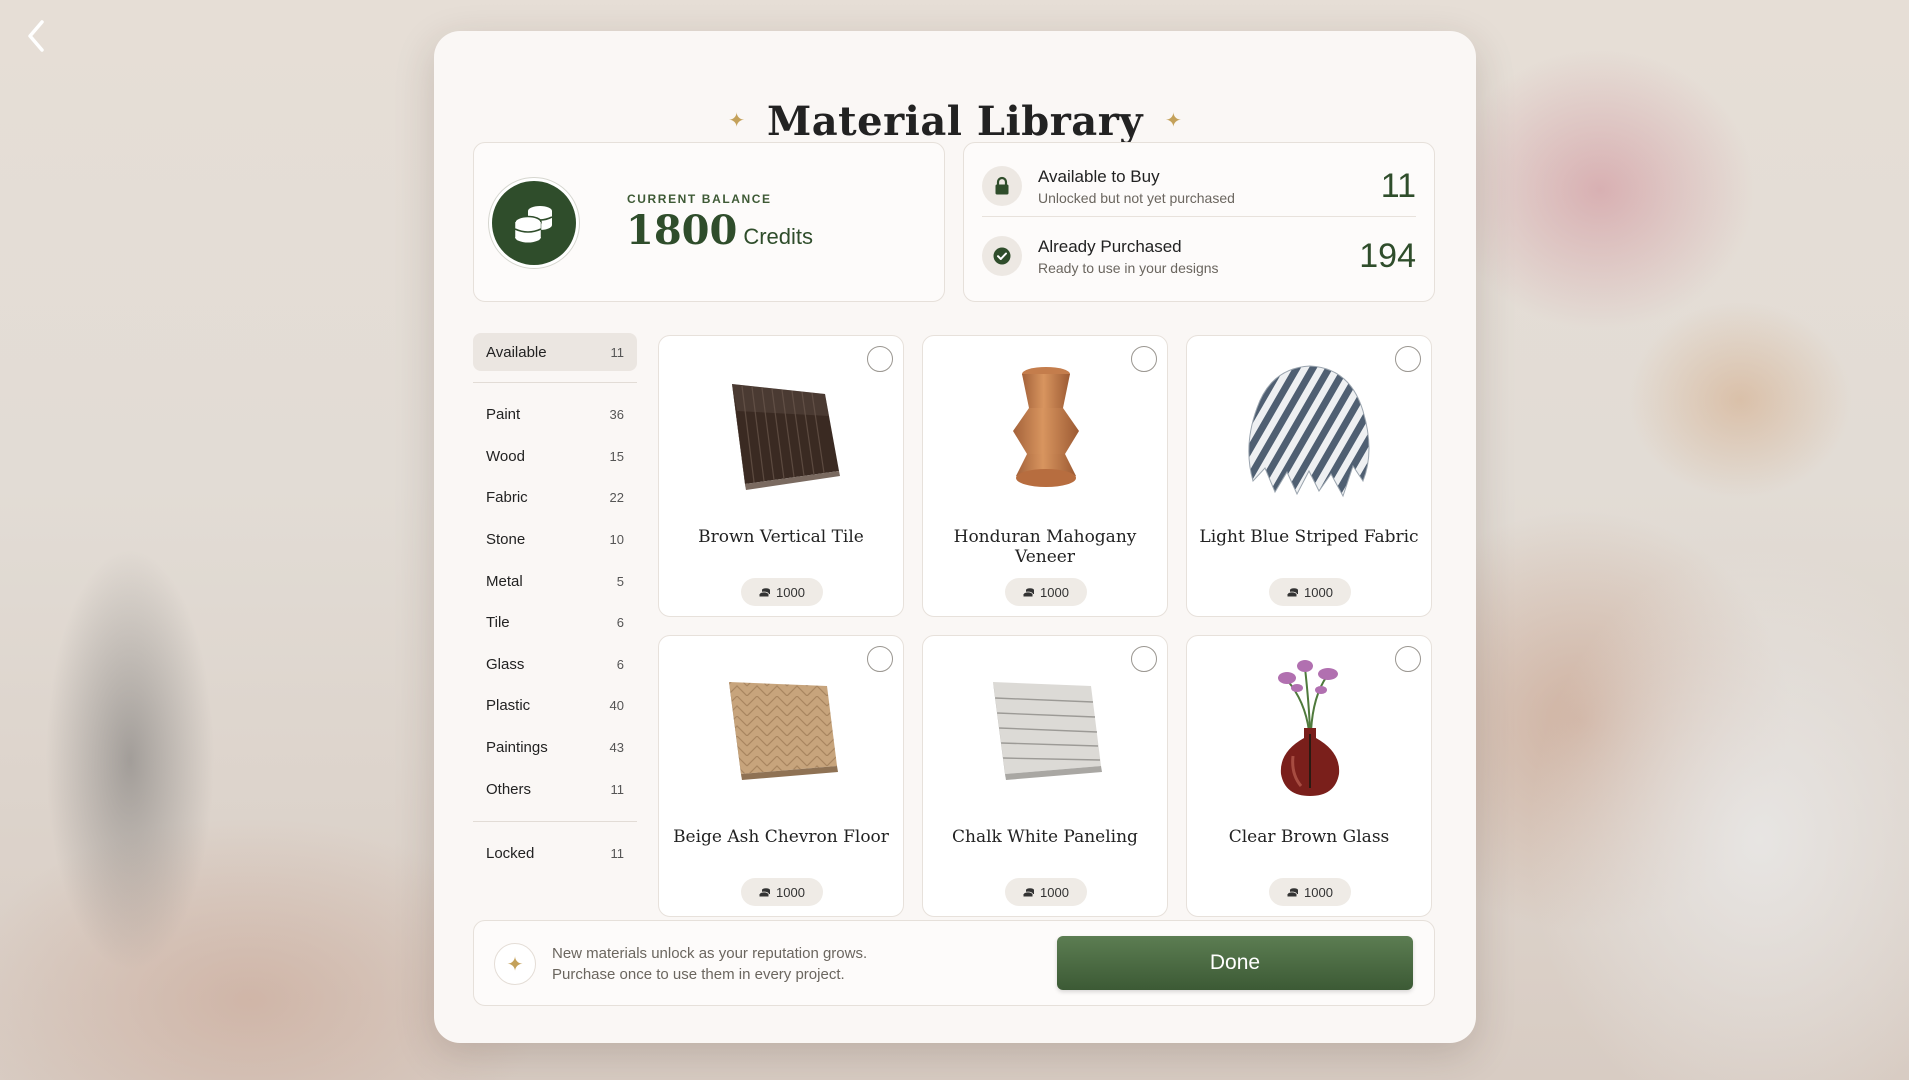 The width and height of the screenshot is (1909, 1080). What do you see at coordinates (616, 415) in the screenshot?
I see `sidebar-item-count: 36` at bounding box center [616, 415].